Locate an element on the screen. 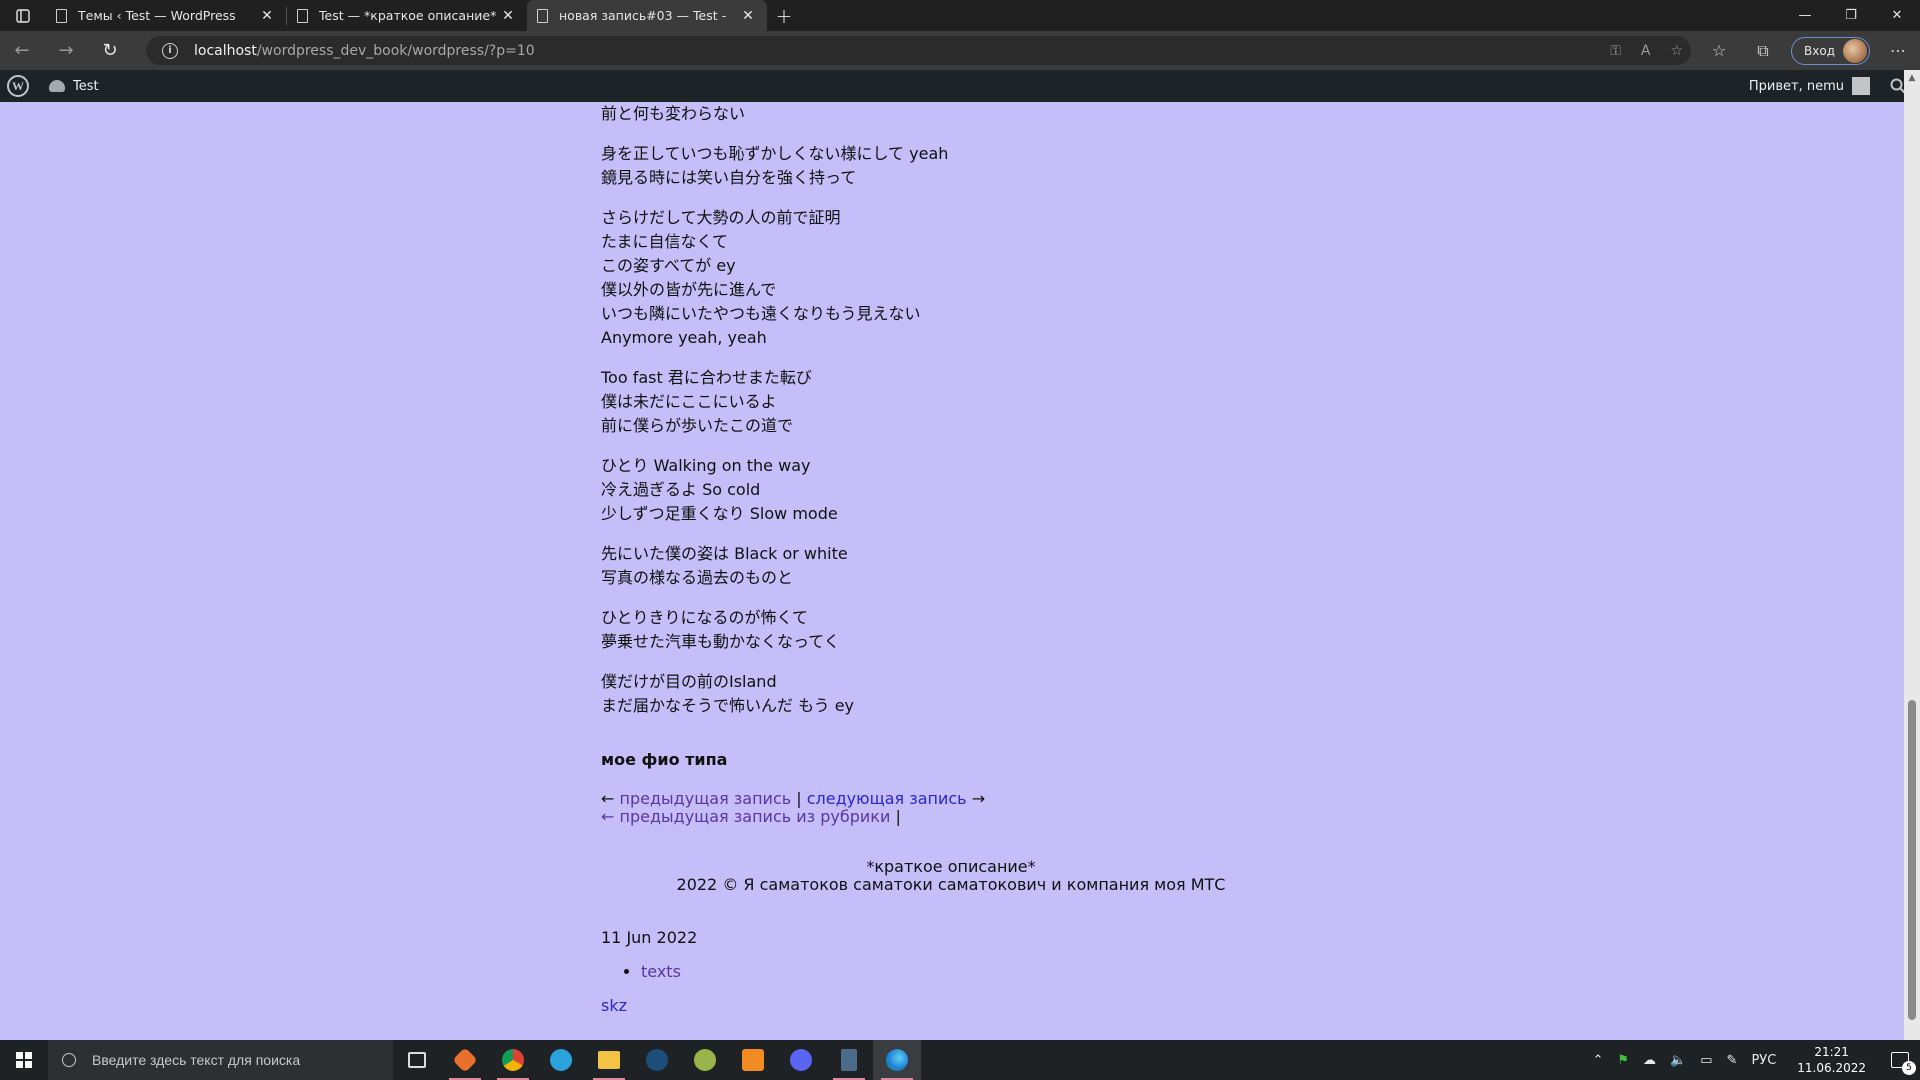 This screenshot has width=1920, height=1080. language-indicator: РУС is located at coordinates (1763, 1060).